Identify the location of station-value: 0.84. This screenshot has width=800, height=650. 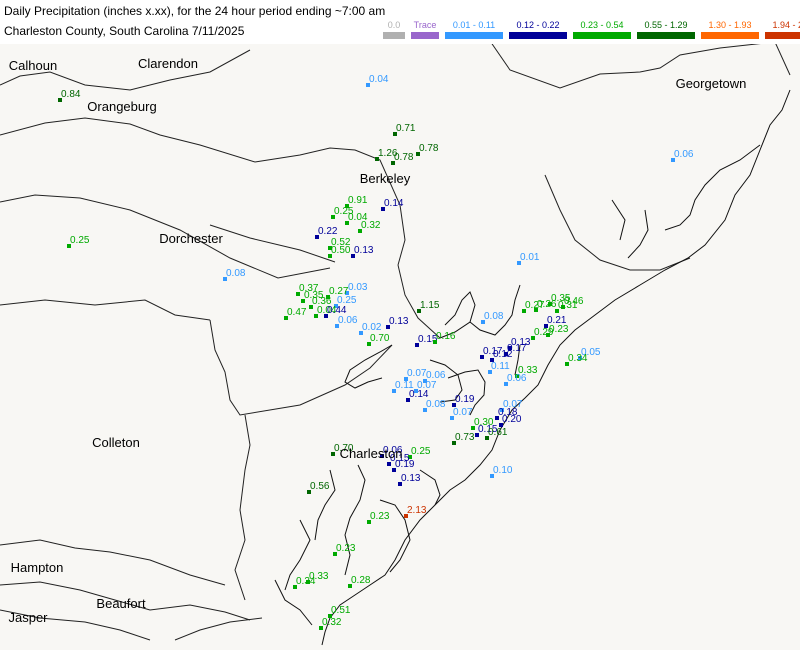
(71, 94).